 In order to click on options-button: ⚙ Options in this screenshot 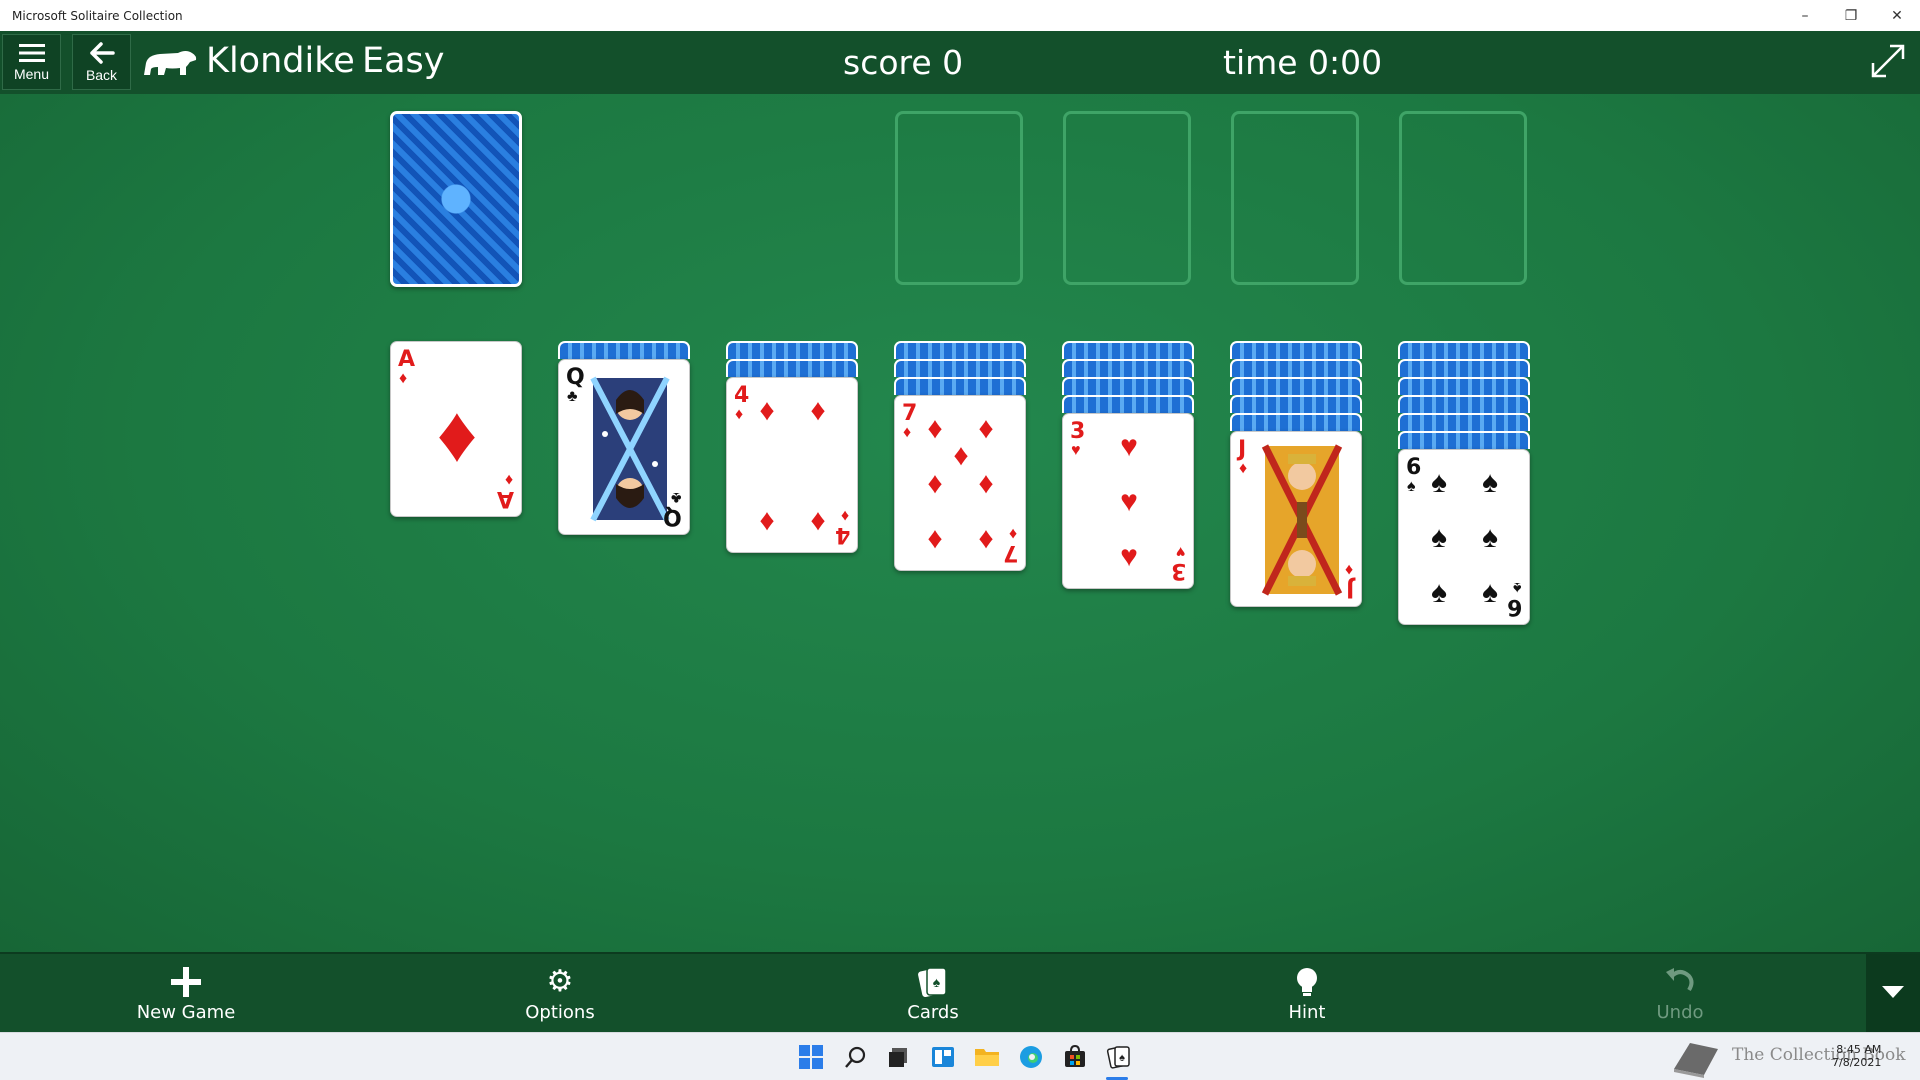, I will do `click(560, 993)`.